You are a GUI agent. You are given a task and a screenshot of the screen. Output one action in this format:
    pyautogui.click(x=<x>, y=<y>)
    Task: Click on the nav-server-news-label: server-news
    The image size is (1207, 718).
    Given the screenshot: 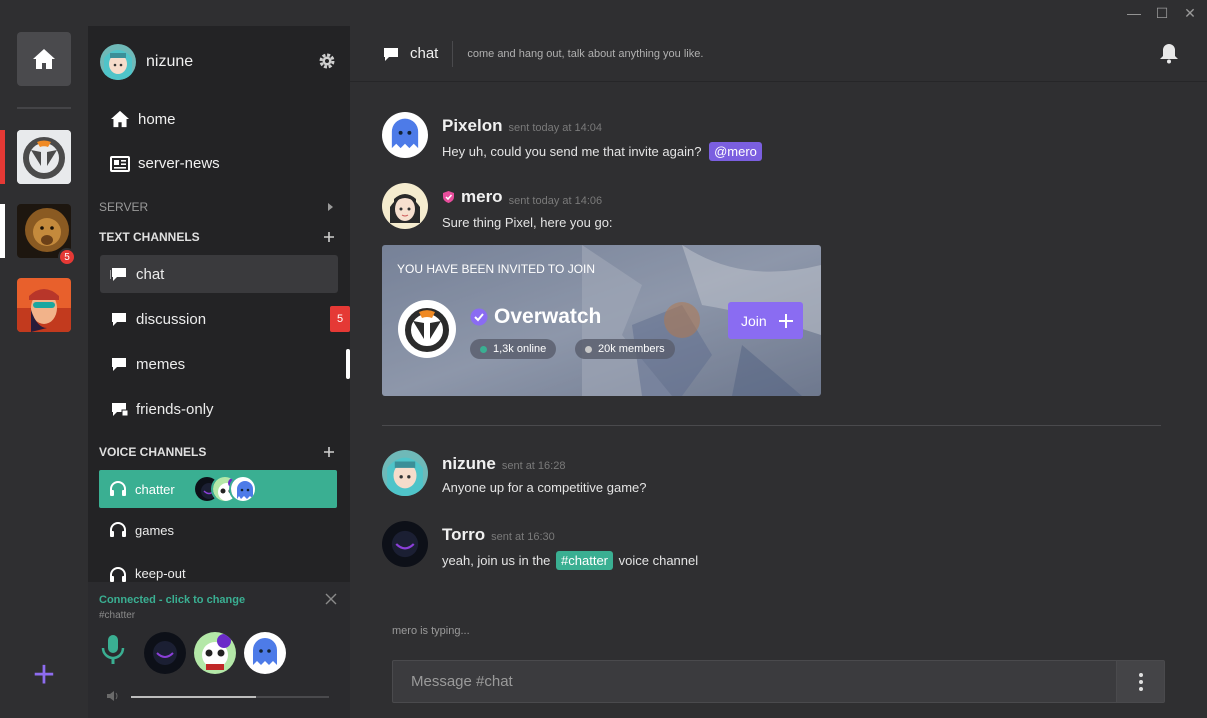 What is the action you would take?
    pyautogui.click(x=179, y=163)
    